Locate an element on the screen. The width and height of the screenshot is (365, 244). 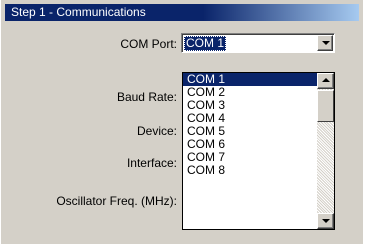
scroll-up-icon is located at coordinates (326, 80).